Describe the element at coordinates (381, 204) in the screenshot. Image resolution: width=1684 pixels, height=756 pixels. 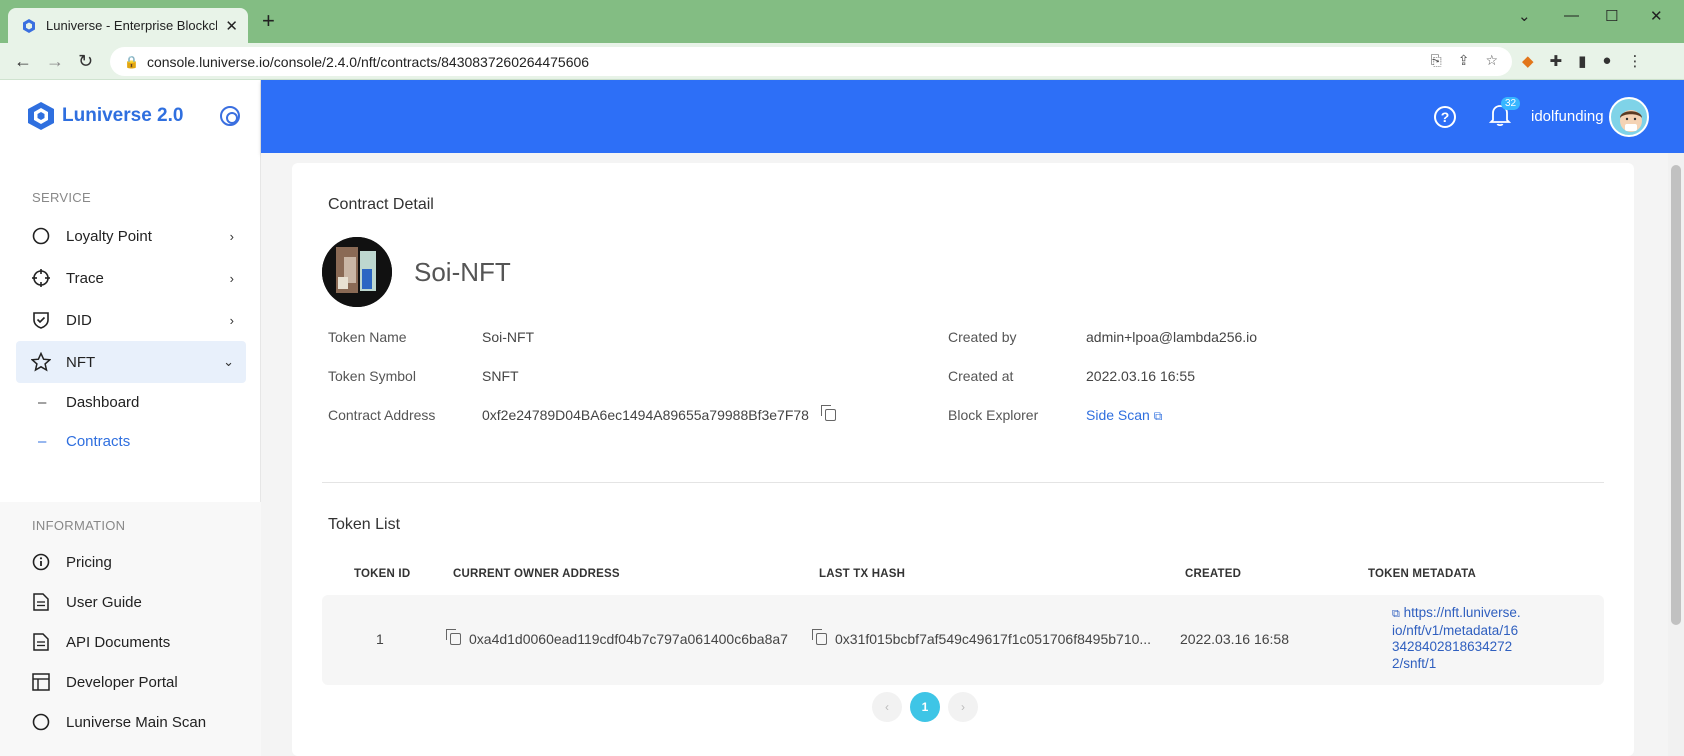
I see `contract-detail-title: Contract Detail` at that location.